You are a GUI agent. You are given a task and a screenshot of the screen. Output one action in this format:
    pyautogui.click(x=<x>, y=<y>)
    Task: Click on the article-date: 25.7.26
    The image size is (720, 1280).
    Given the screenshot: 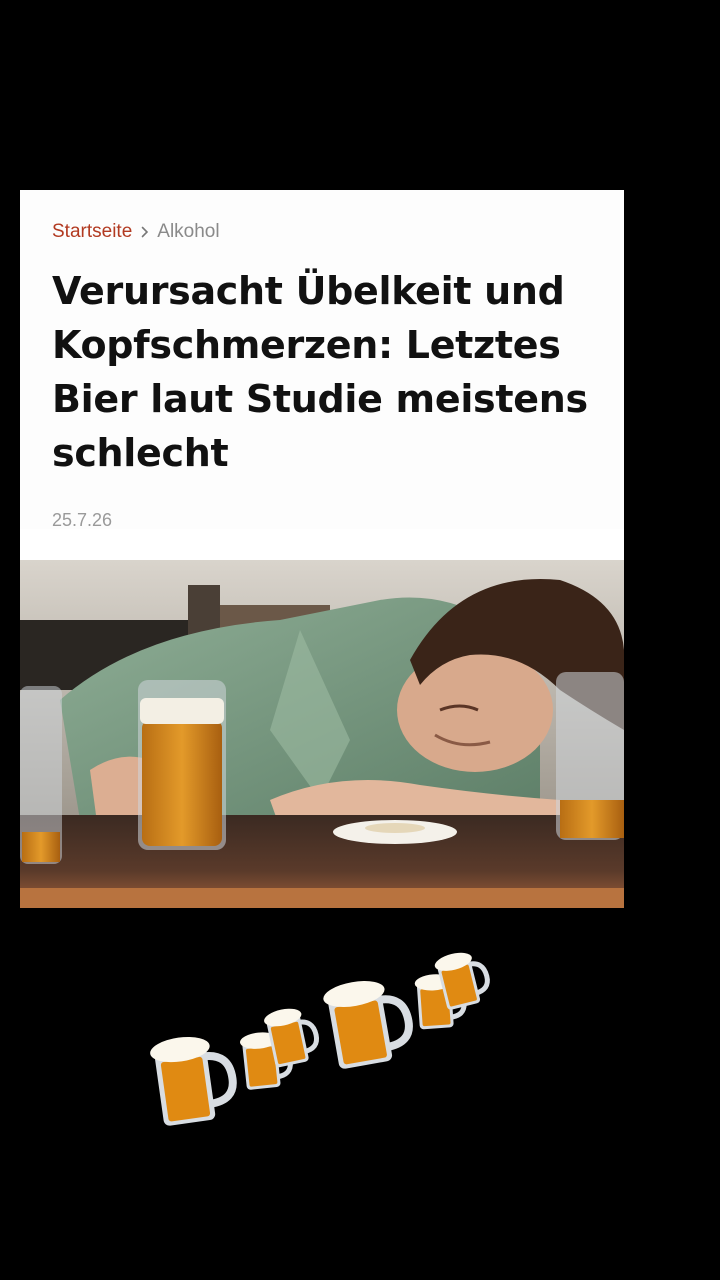 What is the action you would take?
    pyautogui.click(x=82, y=520)
    